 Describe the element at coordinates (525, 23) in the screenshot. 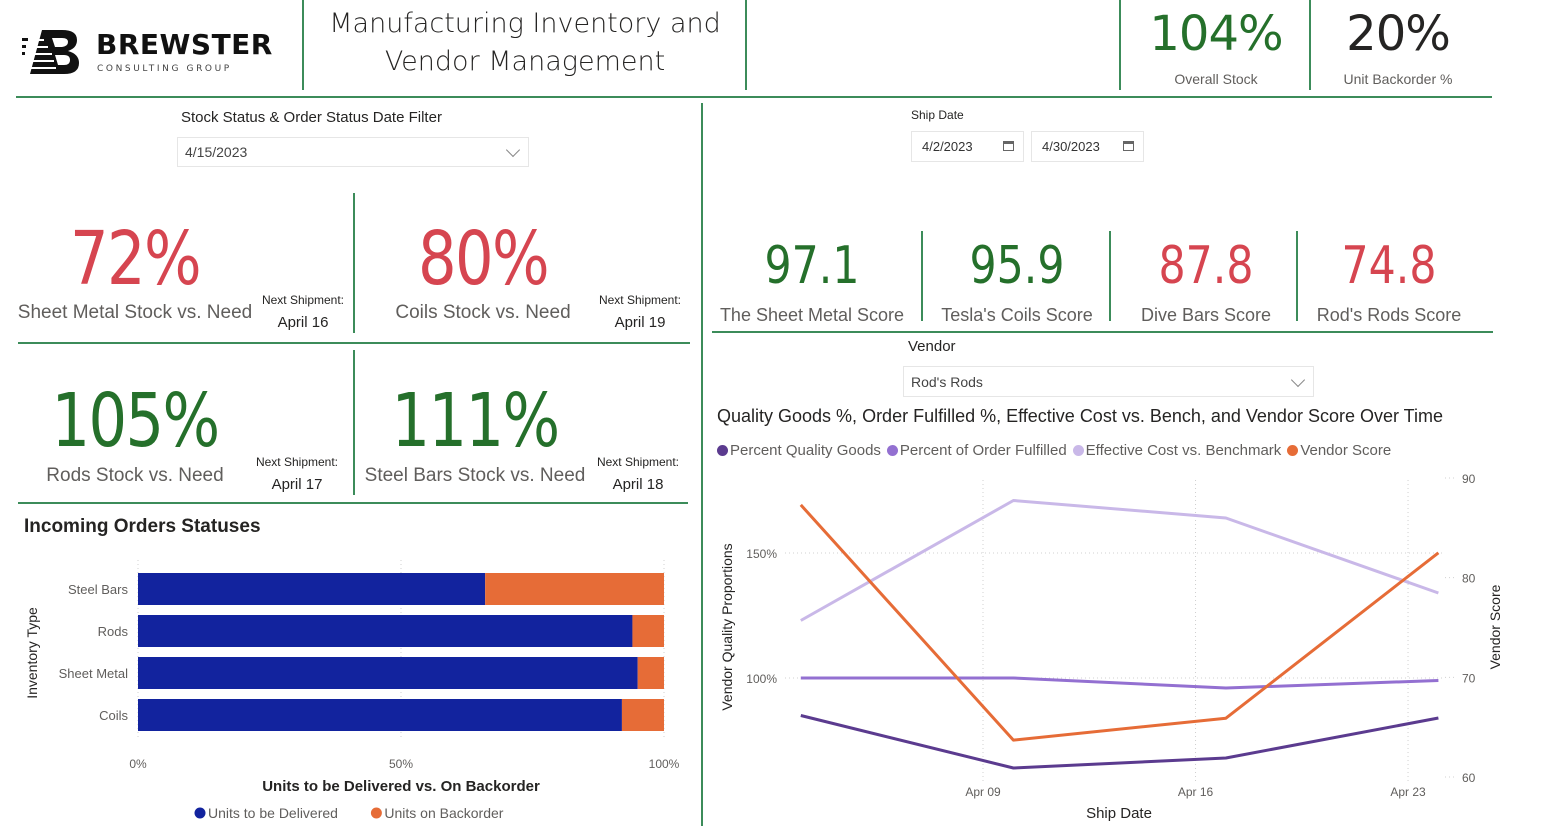

I see `page-title-line1: Manufacturing Inventory and` at that location.